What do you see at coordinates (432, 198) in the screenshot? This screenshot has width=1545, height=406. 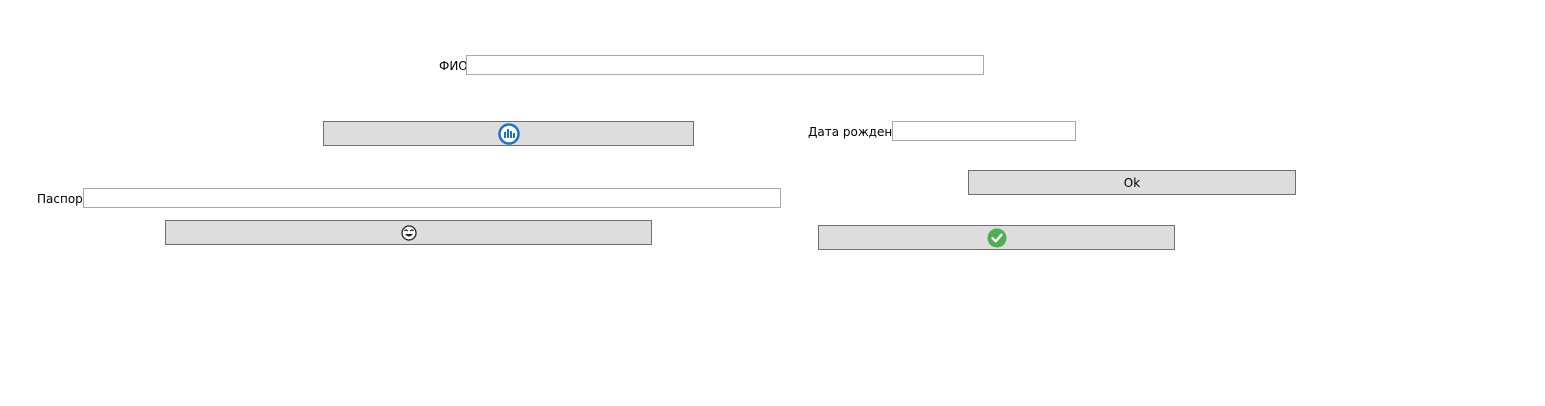 I see `passport-input` at bounding box center [432, 198].